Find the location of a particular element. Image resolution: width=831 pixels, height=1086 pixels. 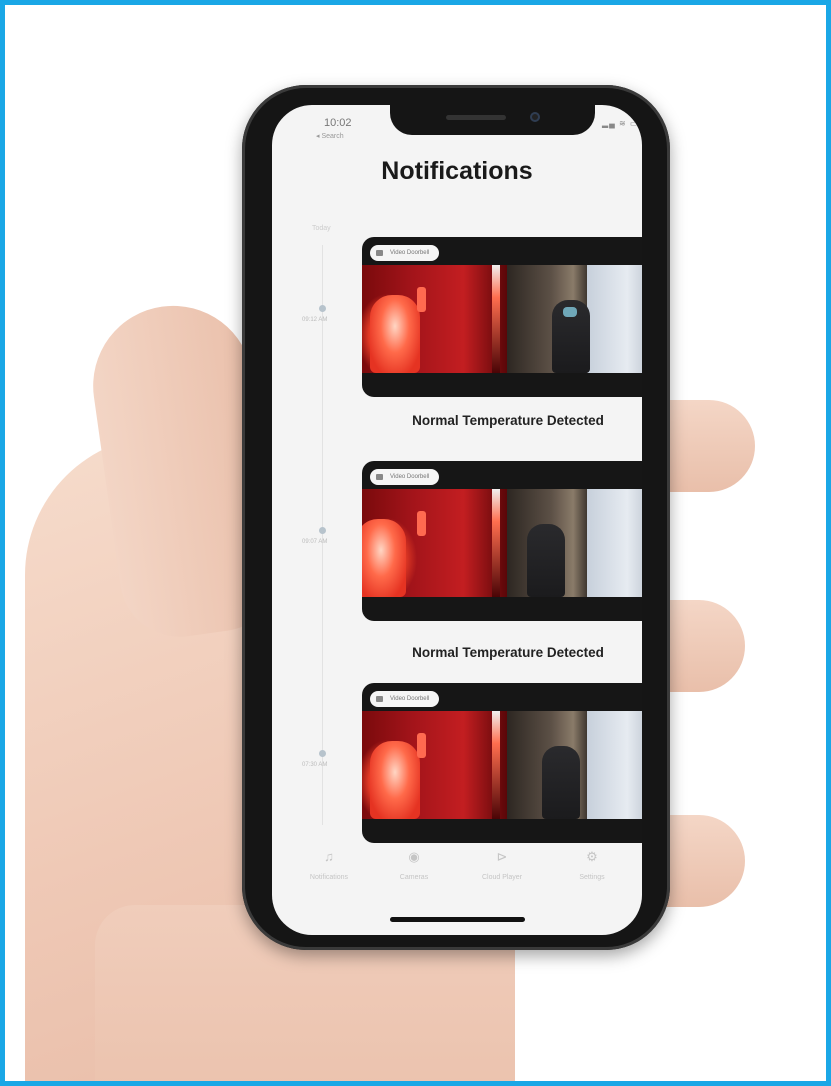

timeline-time: 07:30 AM is located at coordinates (315, 765).